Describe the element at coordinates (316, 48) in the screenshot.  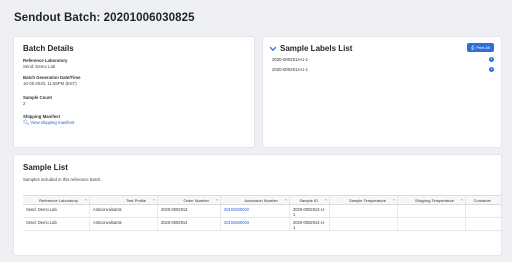
I see `sample-labels-title: Sample Labels List` at that location.